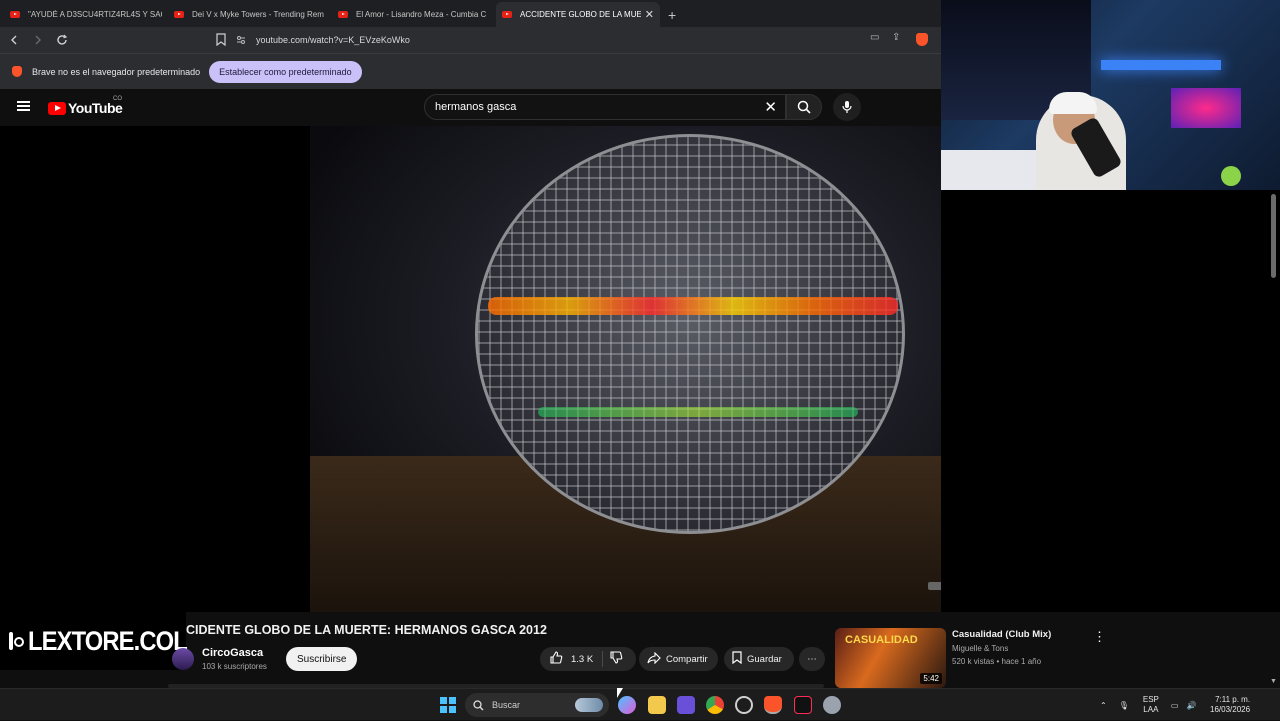  What do you see at coordinates (1110, 95) in the screenshot?
I see `webcam-overlay` at bounding box center [1110, 95].